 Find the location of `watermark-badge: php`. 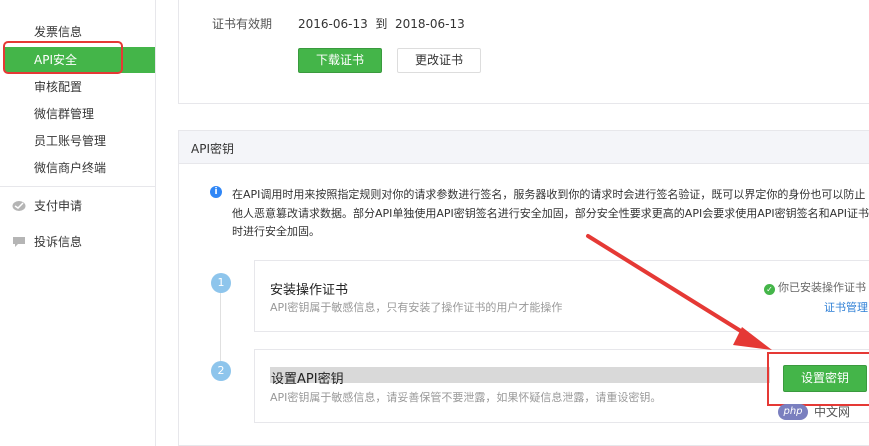

watermark-badge: php is located at coordinates (793, 412).